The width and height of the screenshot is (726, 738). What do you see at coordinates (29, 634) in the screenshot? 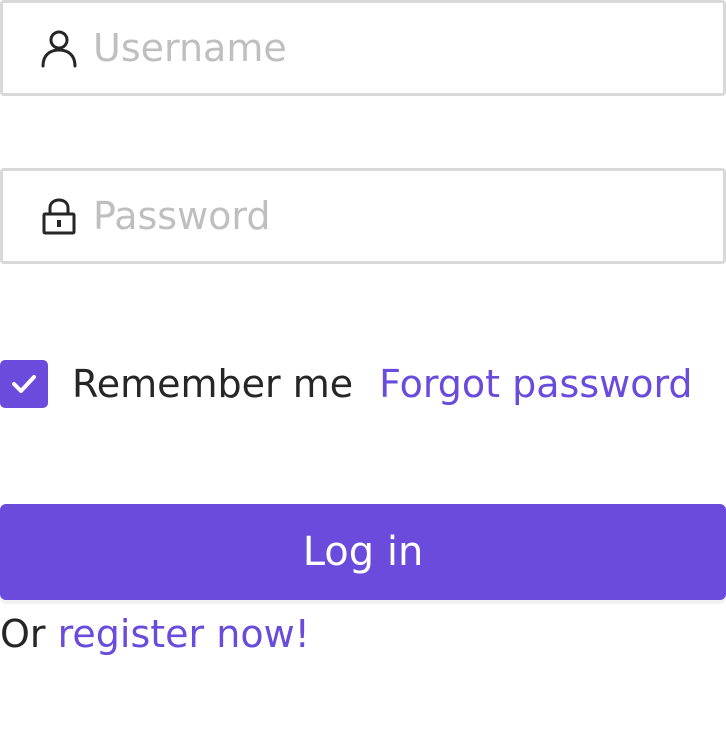
I see `register-prefix: Or` at bounding box center [29, 634].